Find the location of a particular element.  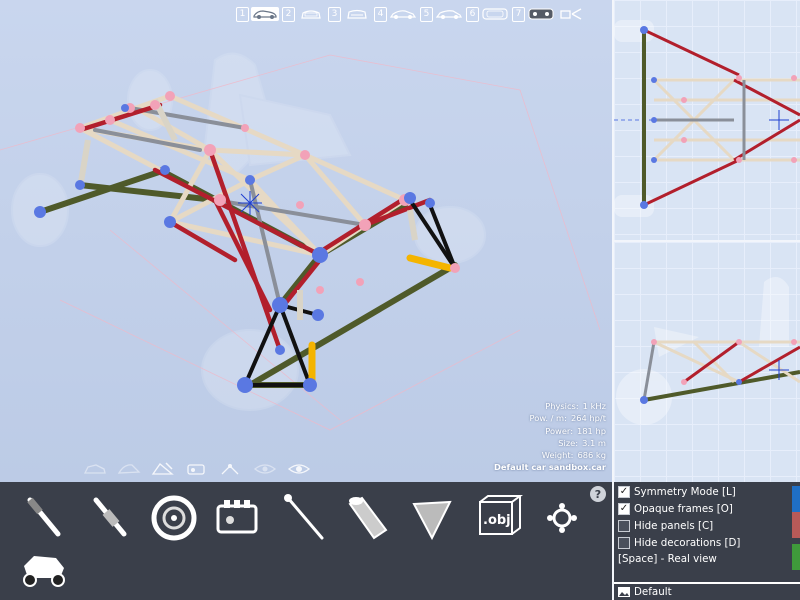

hide-decorations-checkbox is located at coordinates (624, 543).